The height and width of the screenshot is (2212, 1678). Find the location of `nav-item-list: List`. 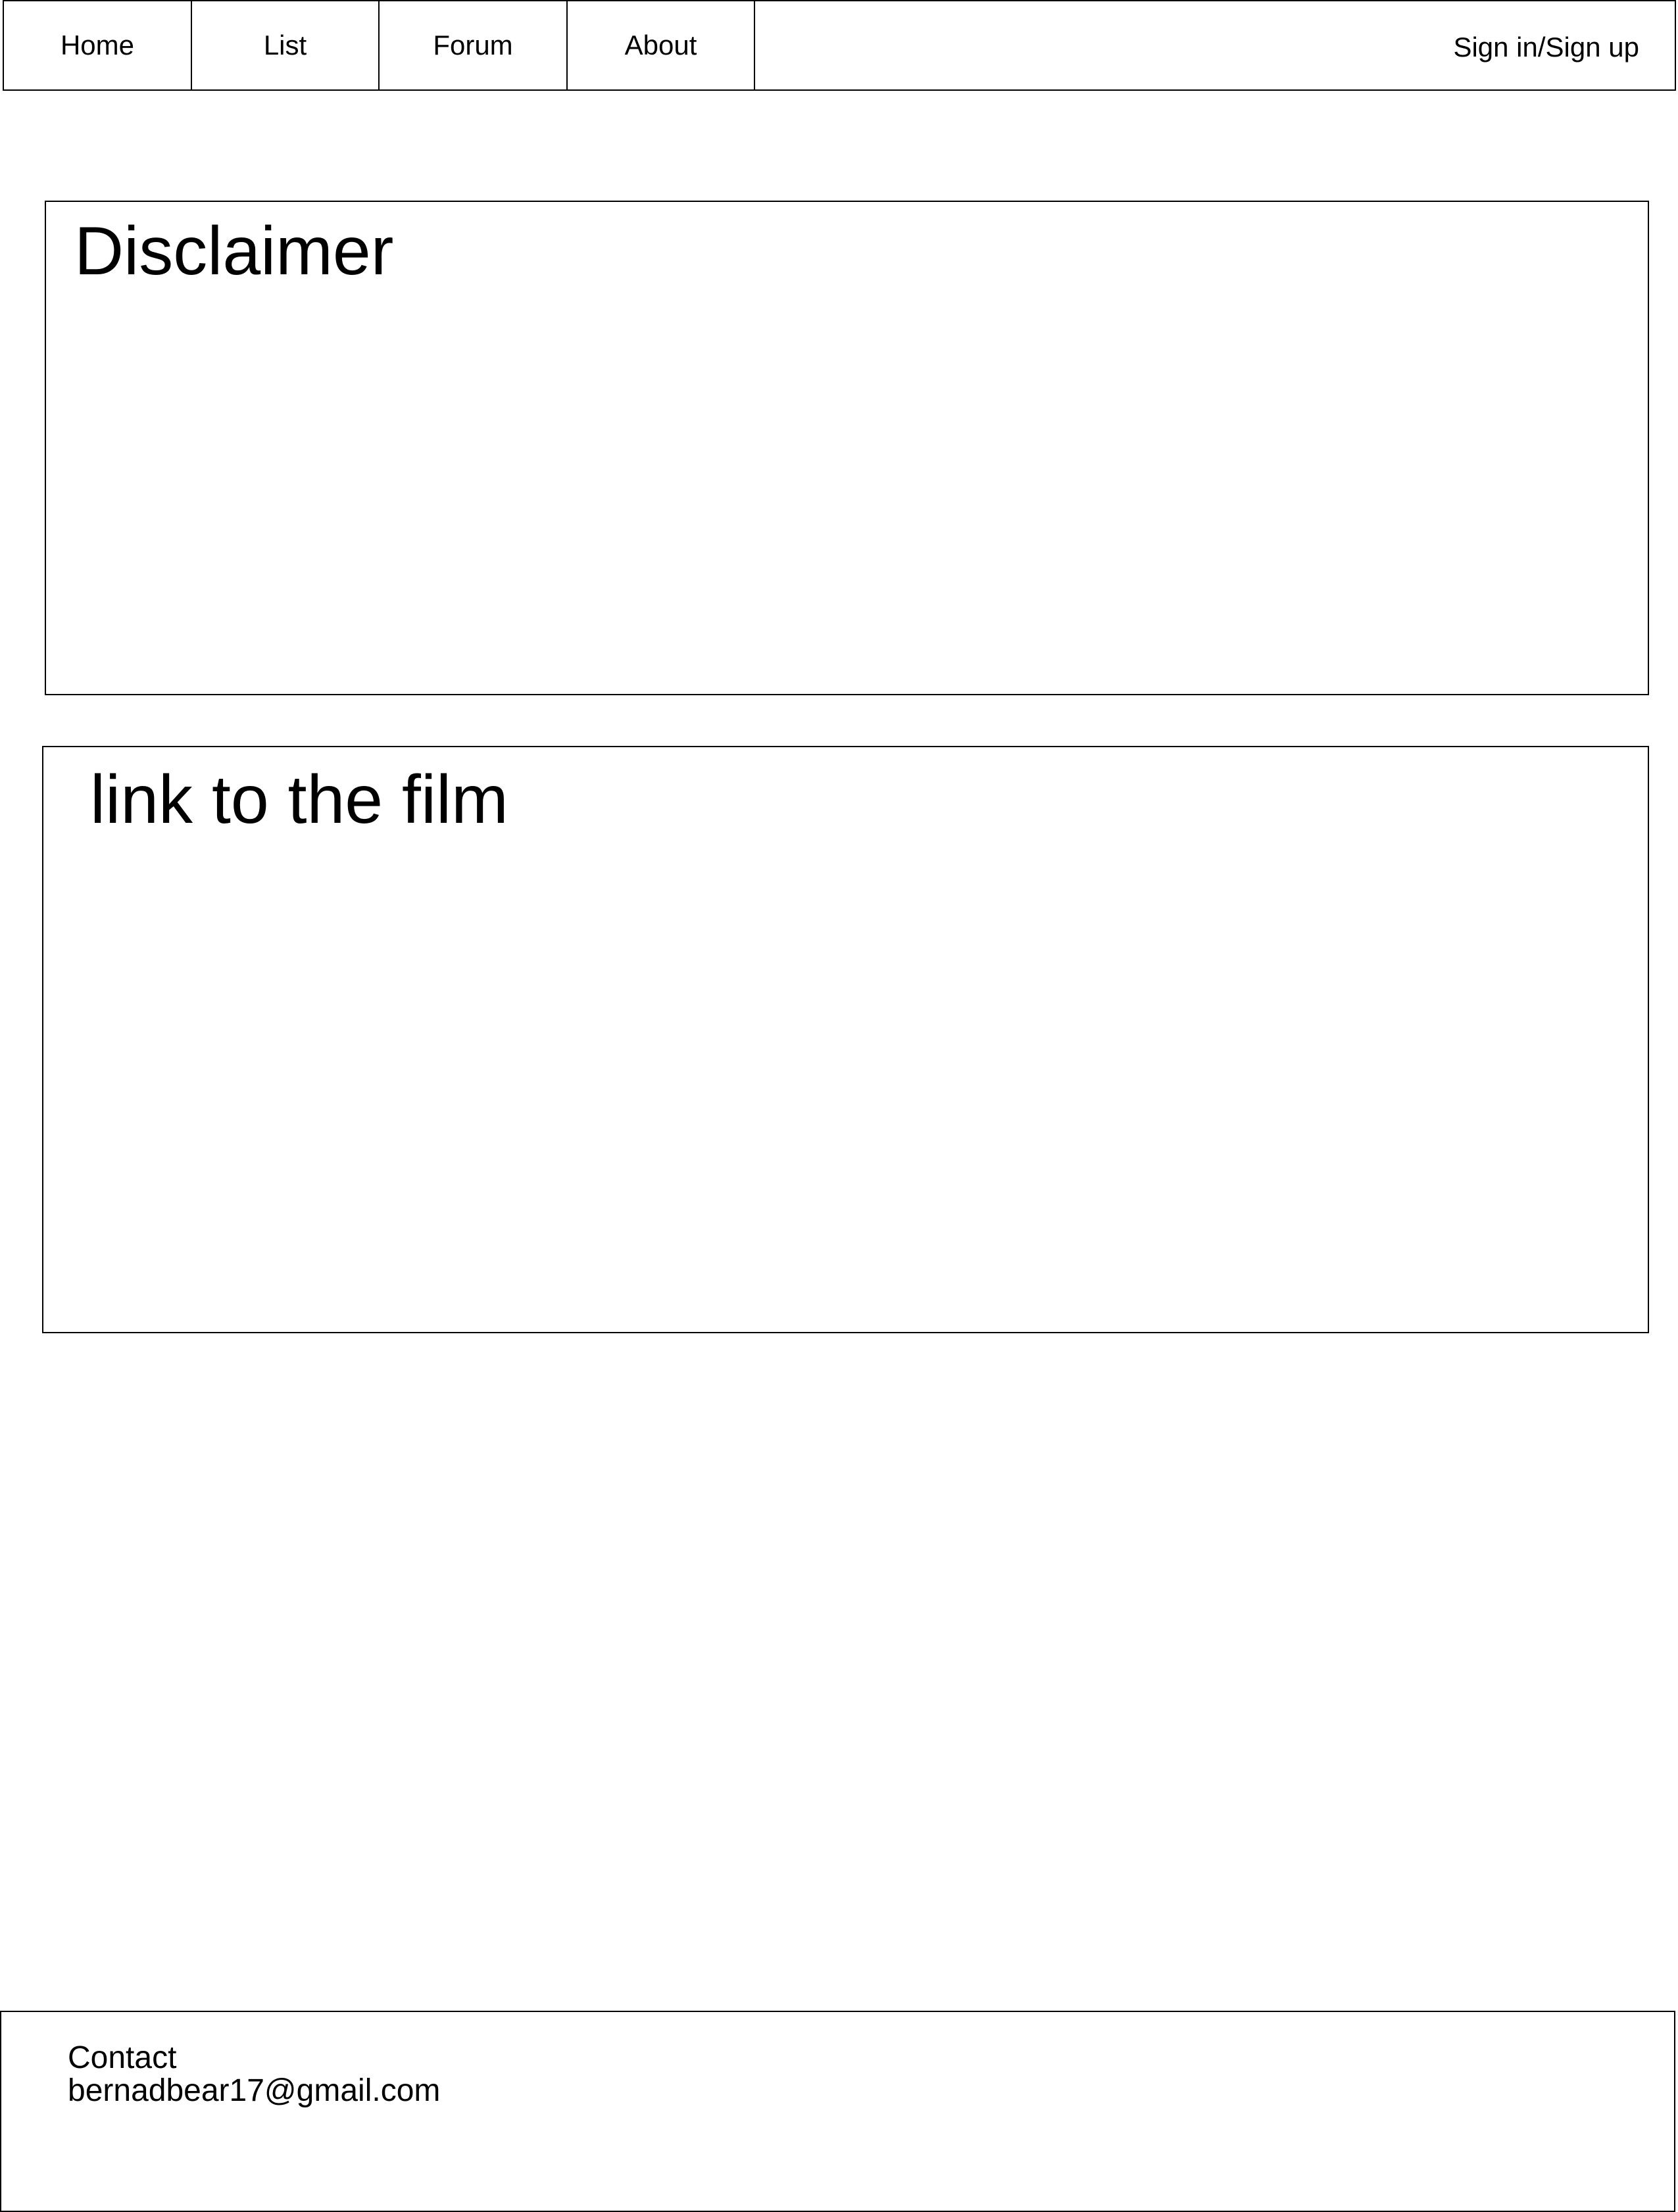

nav-item-list: List is located at coordinates (286, 45).